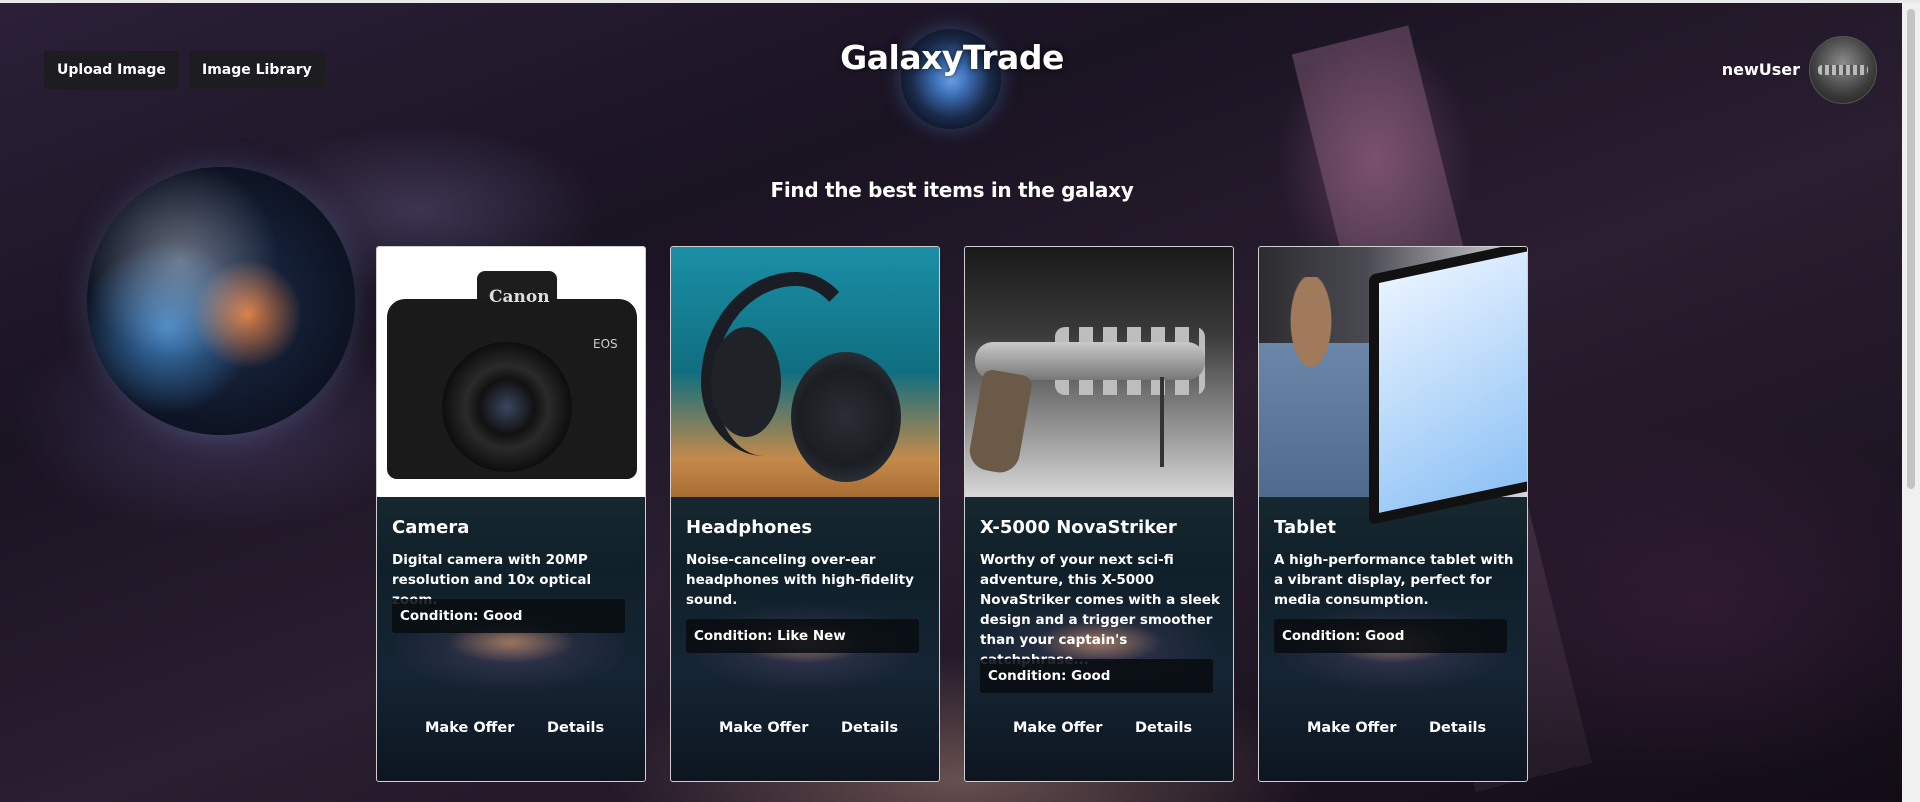  What do you see at coordinates (952, 190) in the screenshot?
I see `page-tagline: Find the best items in the galaxy` at bounding box center [952, 190].